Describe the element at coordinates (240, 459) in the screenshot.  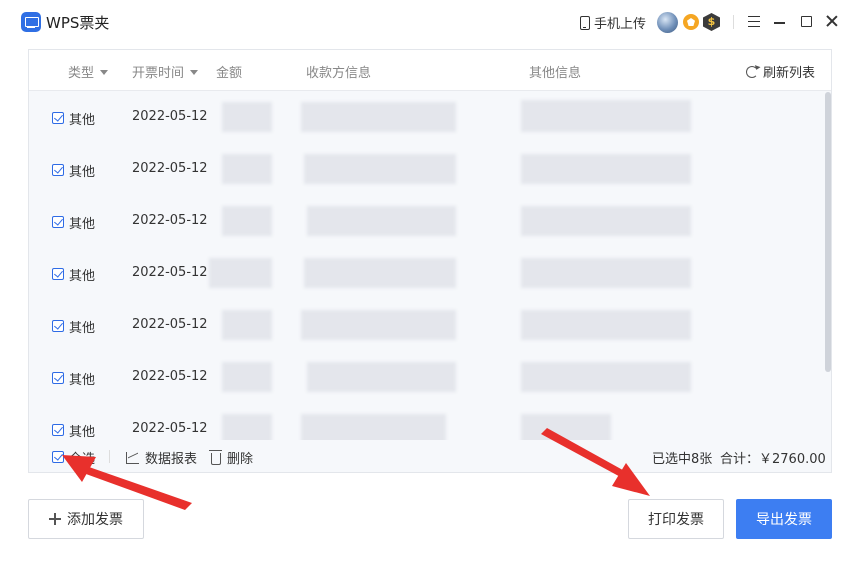
I see `delete-label: 删除` at that location.